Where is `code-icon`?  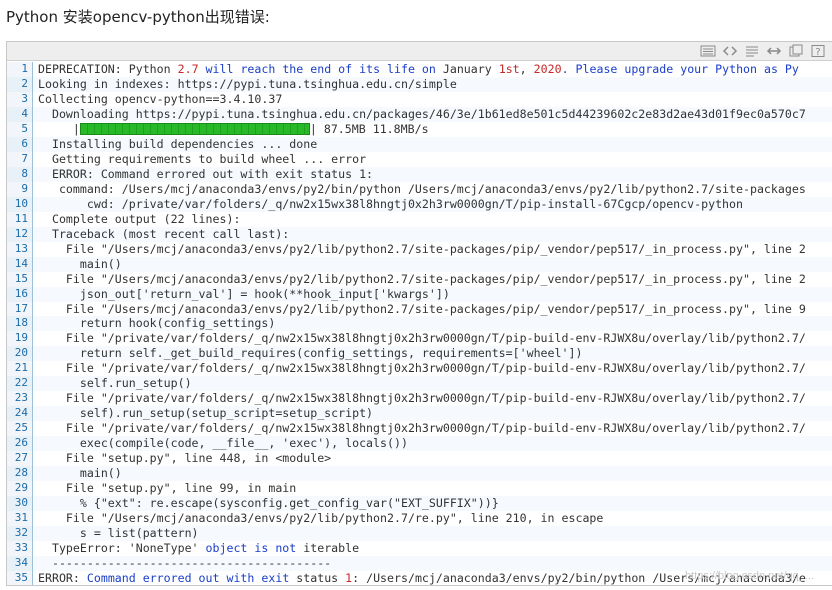
code-icon is located at coordinates (730, 51).